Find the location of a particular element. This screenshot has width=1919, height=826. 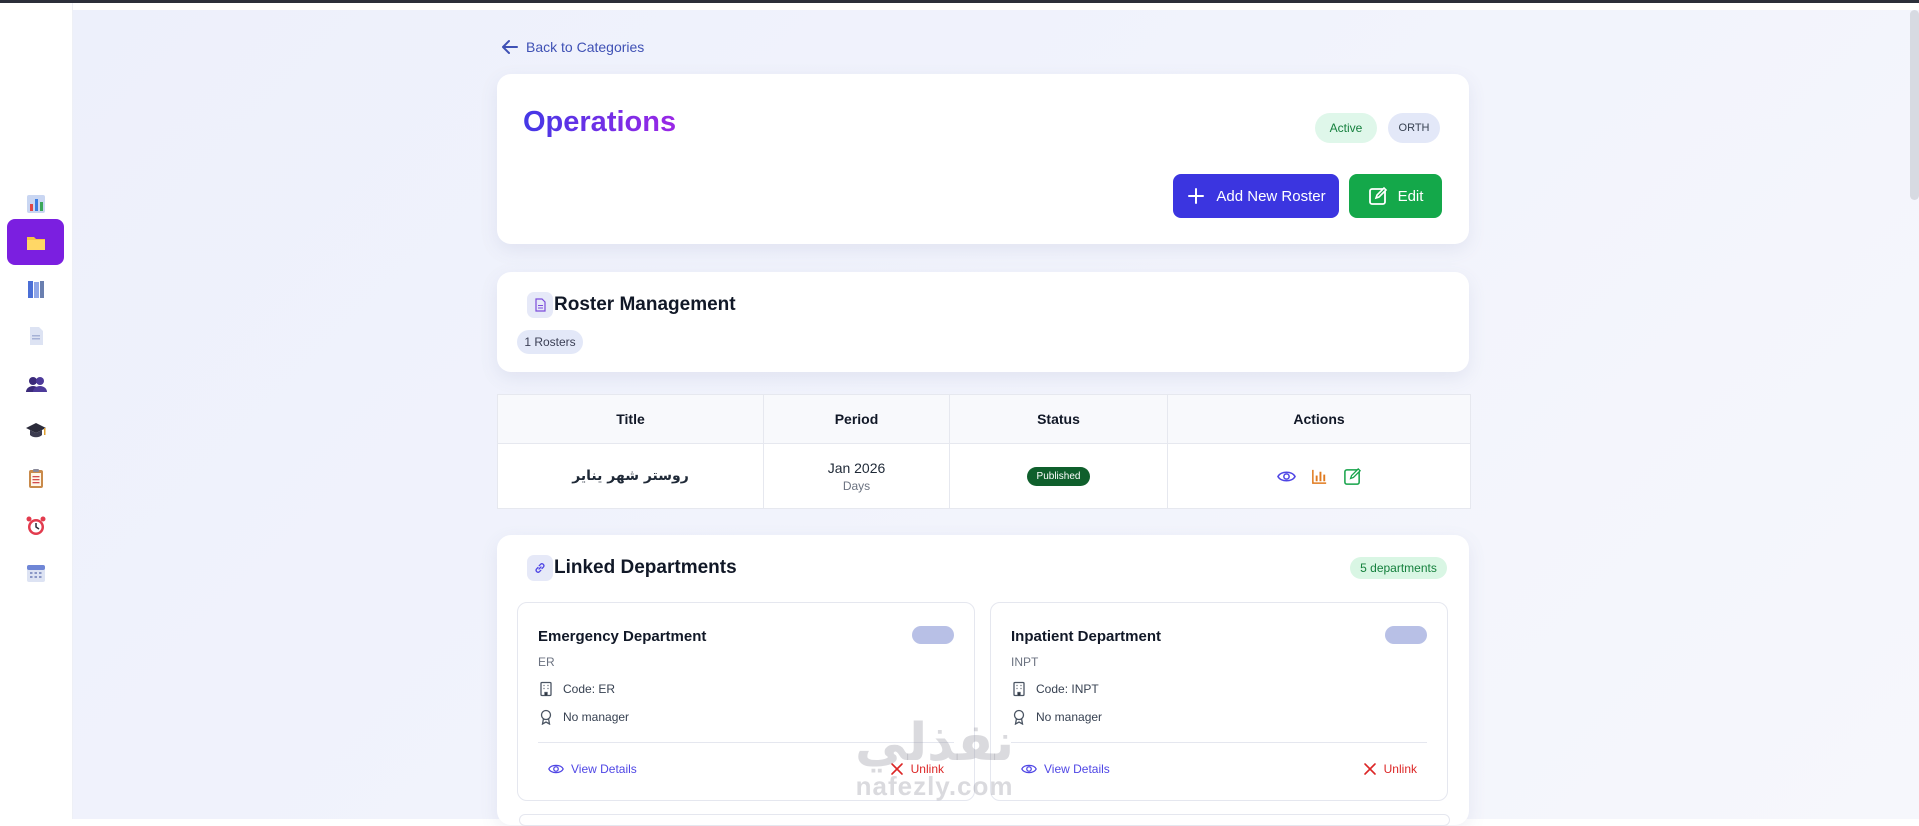

add-new-roster-button: Add New Roster is located at coordinates (1256, 196).